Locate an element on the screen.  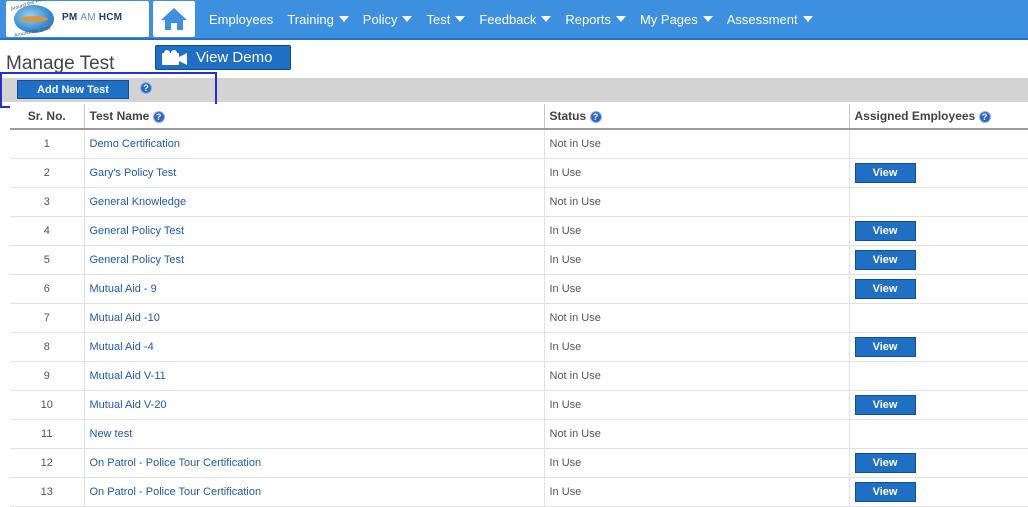
table-row: 1 Demo Certification Not in Use is located at coordinates (519, 144).